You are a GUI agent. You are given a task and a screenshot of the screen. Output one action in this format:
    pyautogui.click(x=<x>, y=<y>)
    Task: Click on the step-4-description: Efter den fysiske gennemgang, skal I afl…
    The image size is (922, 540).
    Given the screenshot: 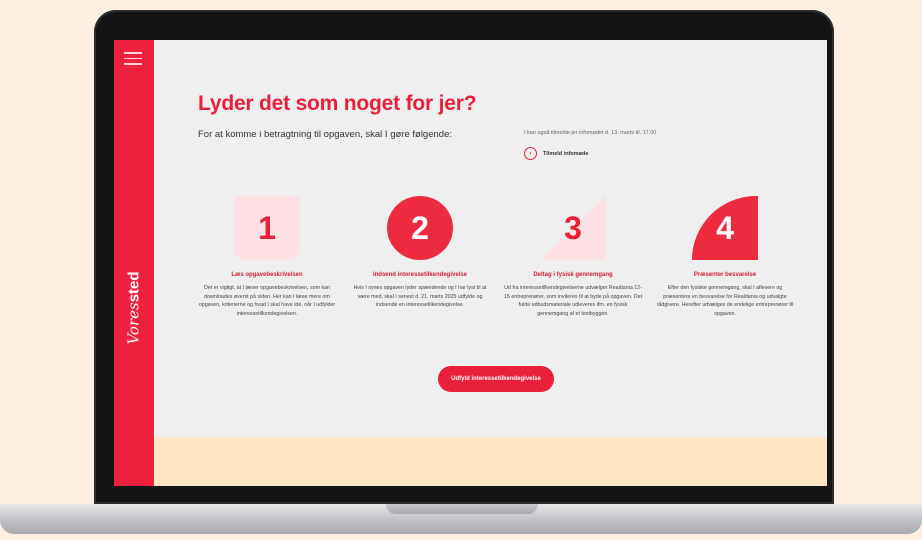 What is the action you would take?
    pyautogui.click(x=725, y=301)
    